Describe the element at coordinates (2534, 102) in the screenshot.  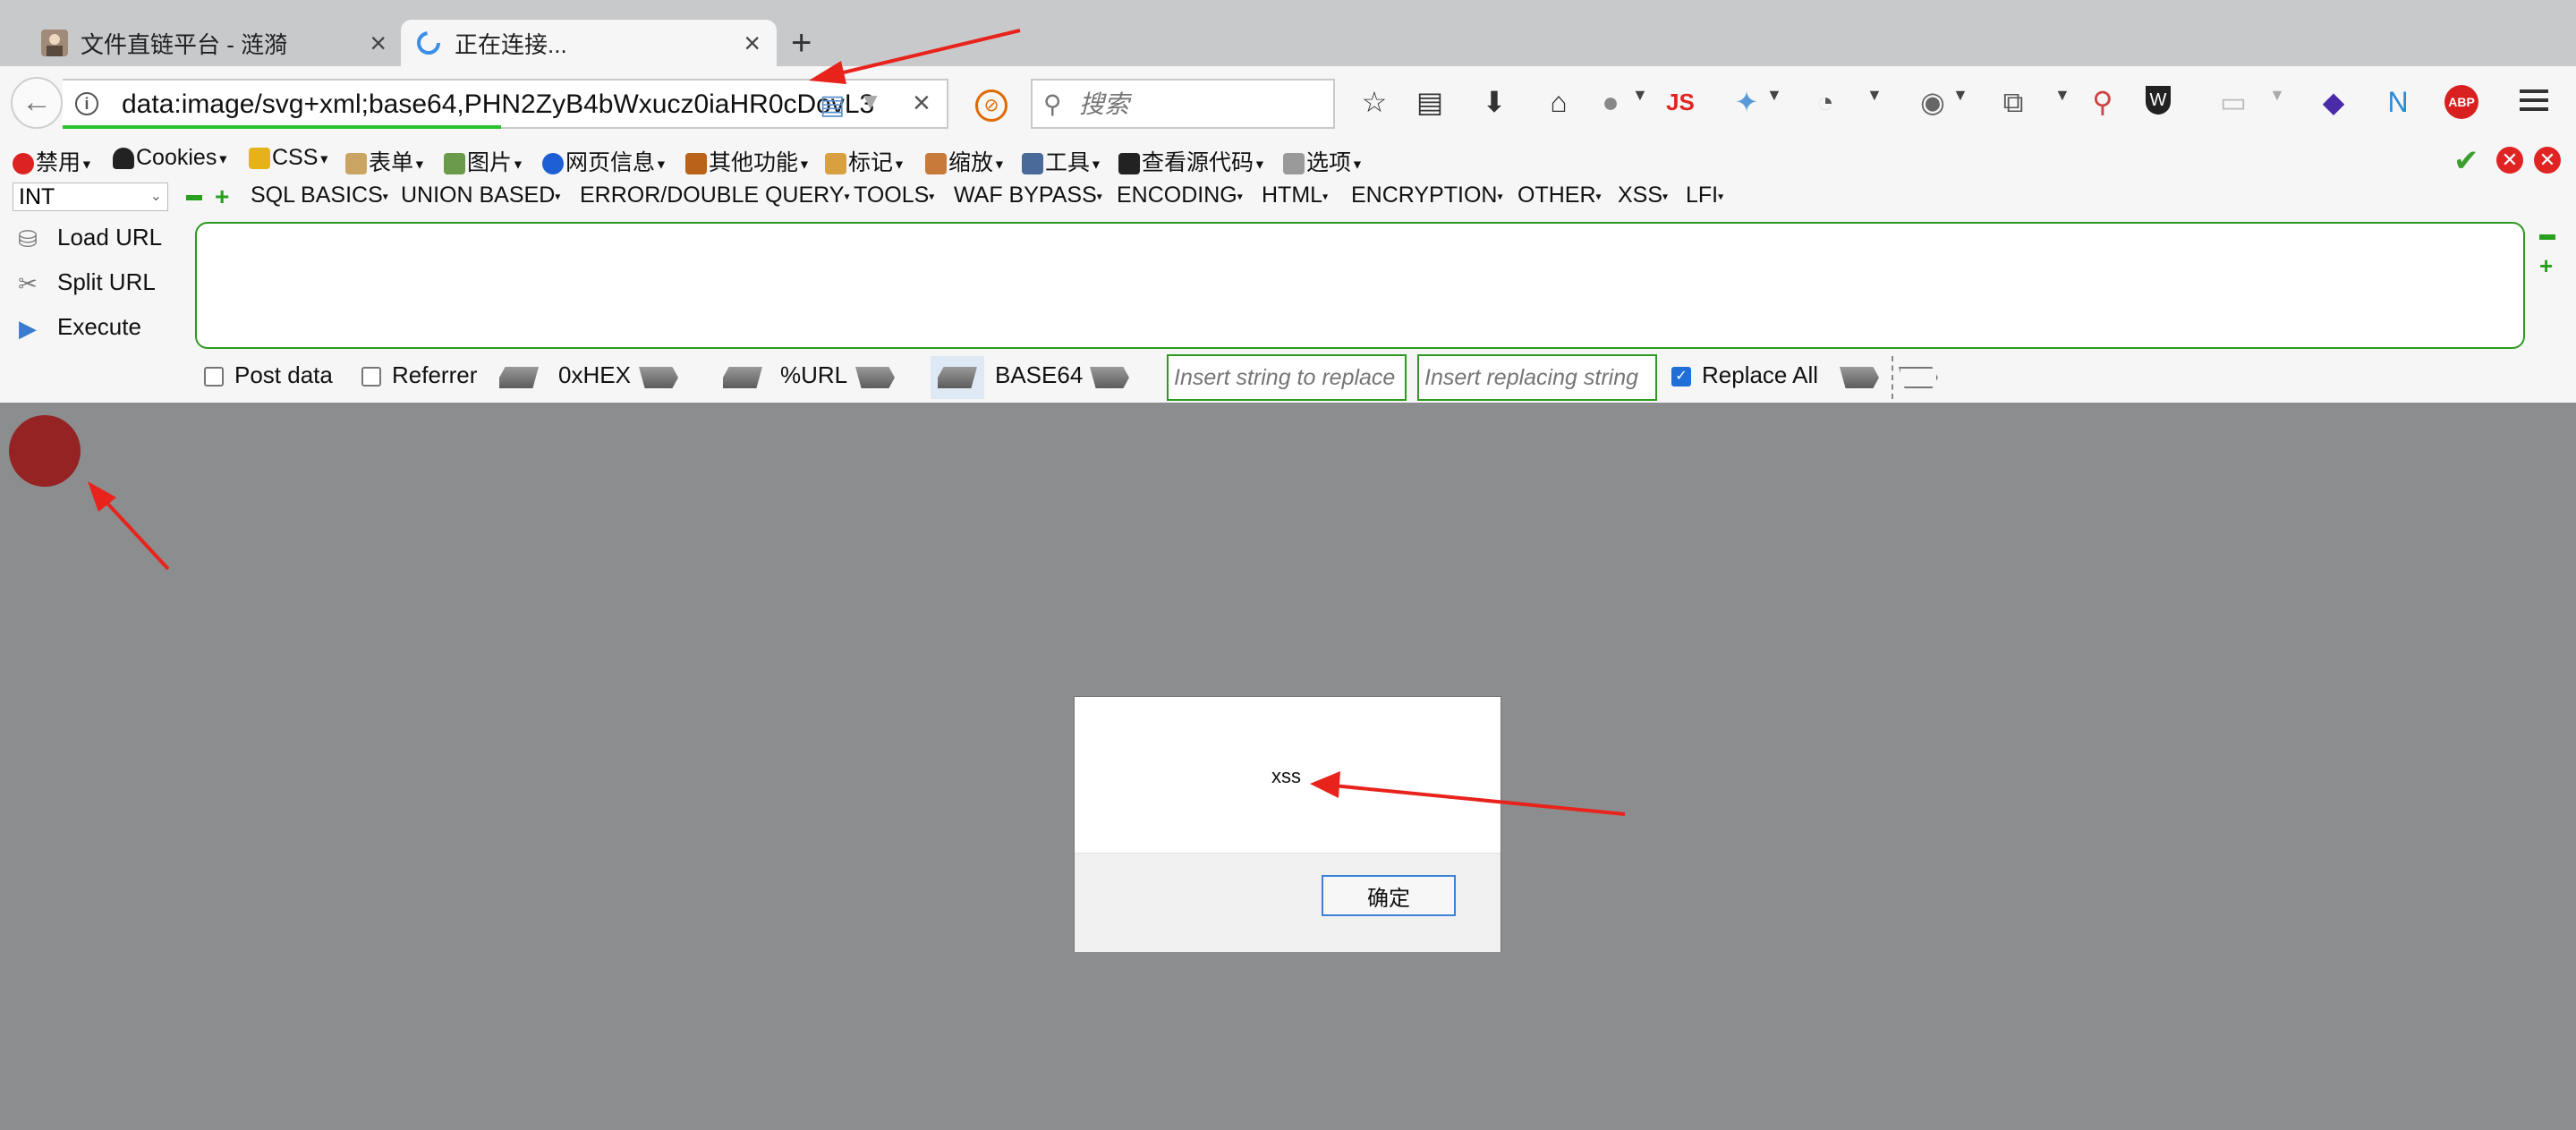
I see `menu-icon` at that location.